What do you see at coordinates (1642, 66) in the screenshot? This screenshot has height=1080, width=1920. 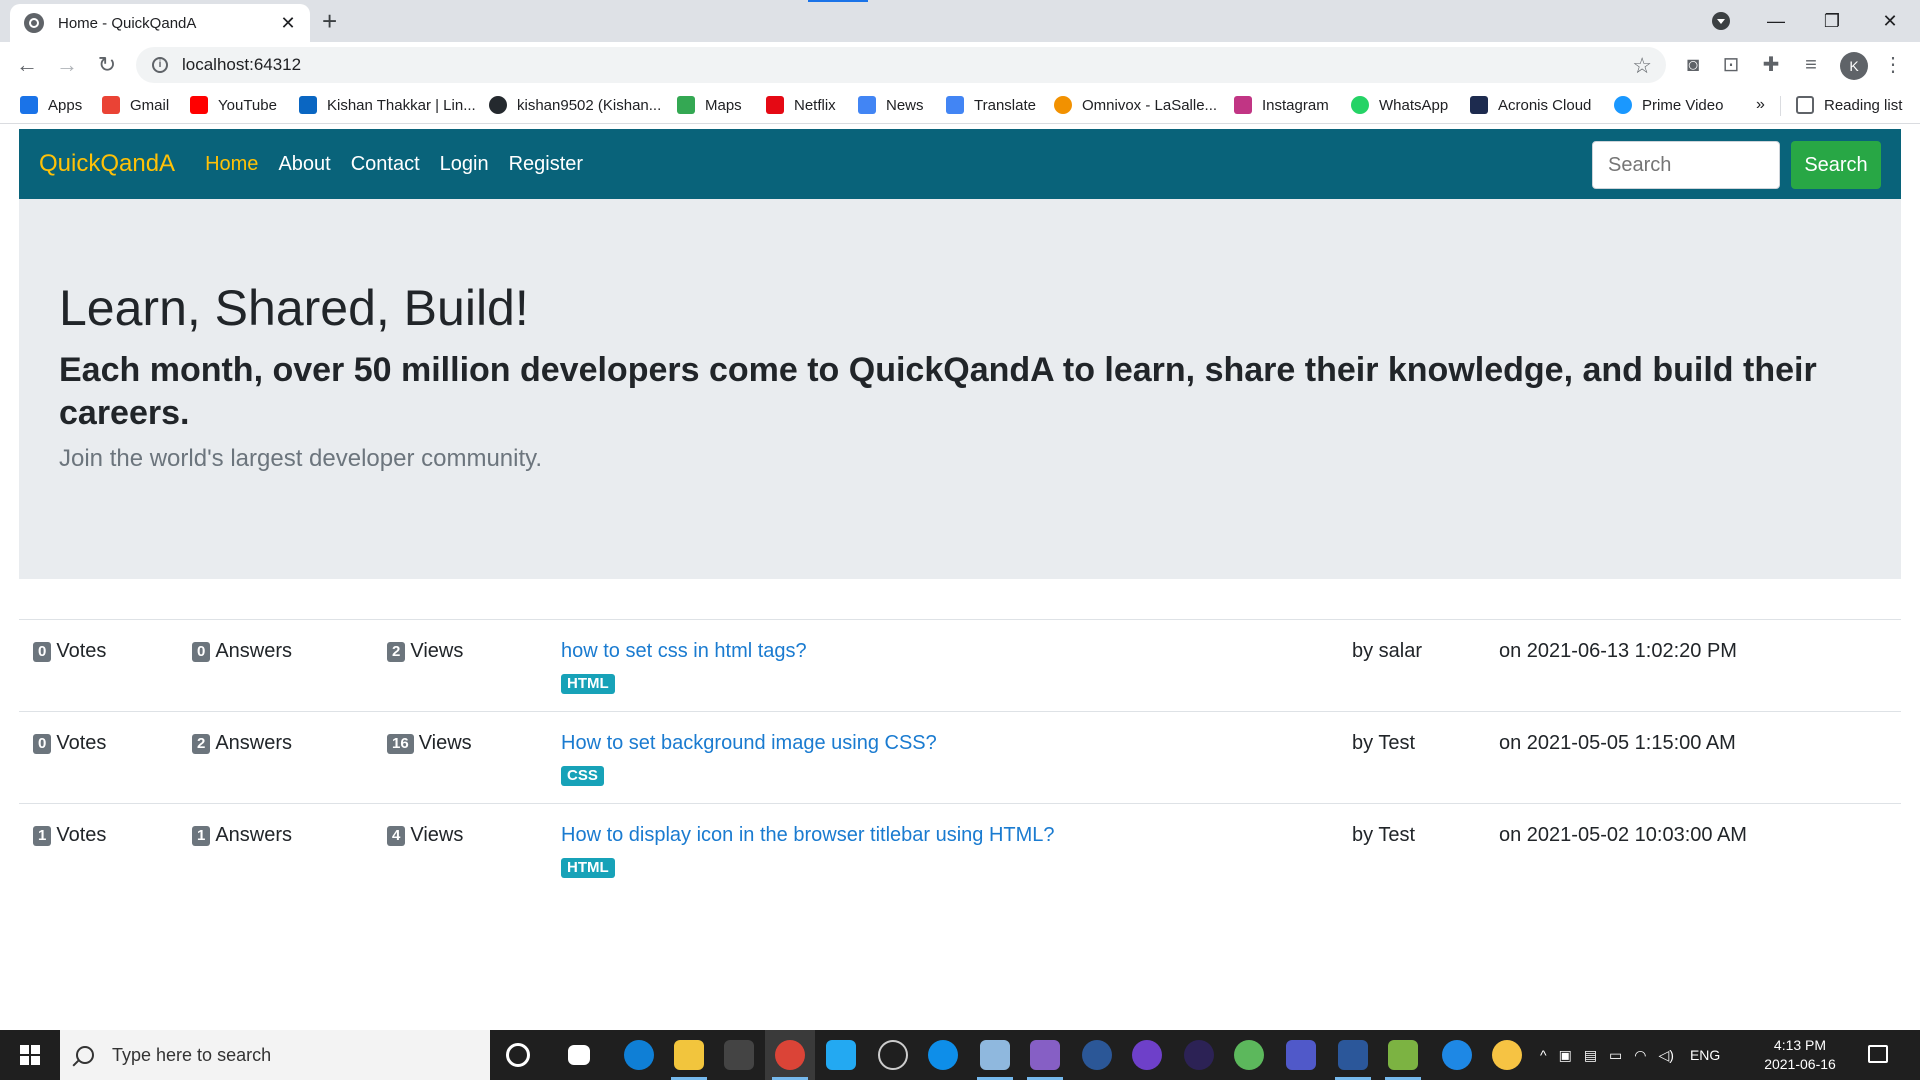 I see `bookmark-star-icon: ☆` at bounding box center [1642, 66].